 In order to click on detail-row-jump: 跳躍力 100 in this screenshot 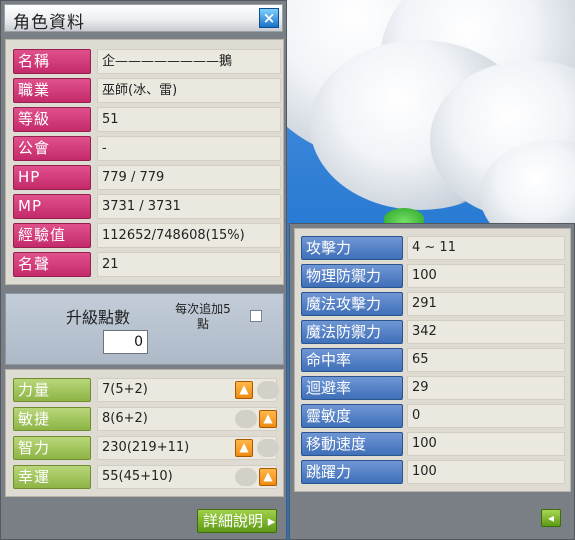, I will do `click(433, 472)`.